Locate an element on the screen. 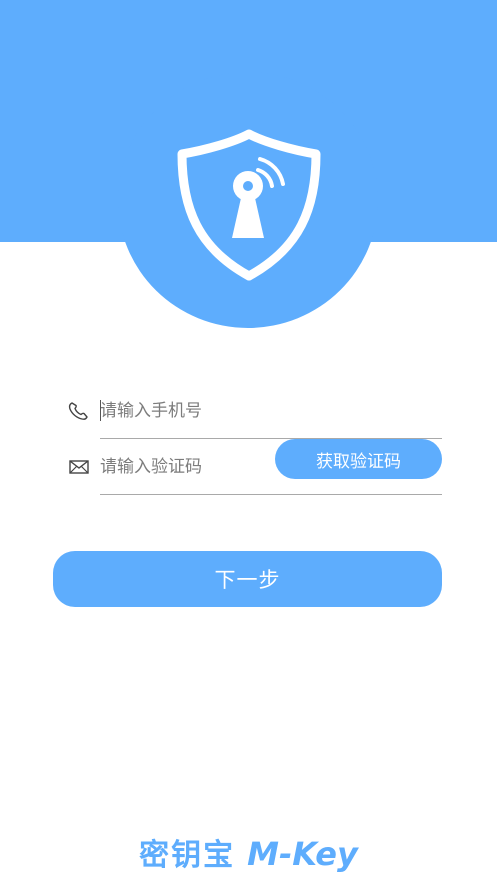 The width and height of the screenshot is (497, 883). brand-logo: 密钥宝 M-Key is located at coordinates (248, 852).